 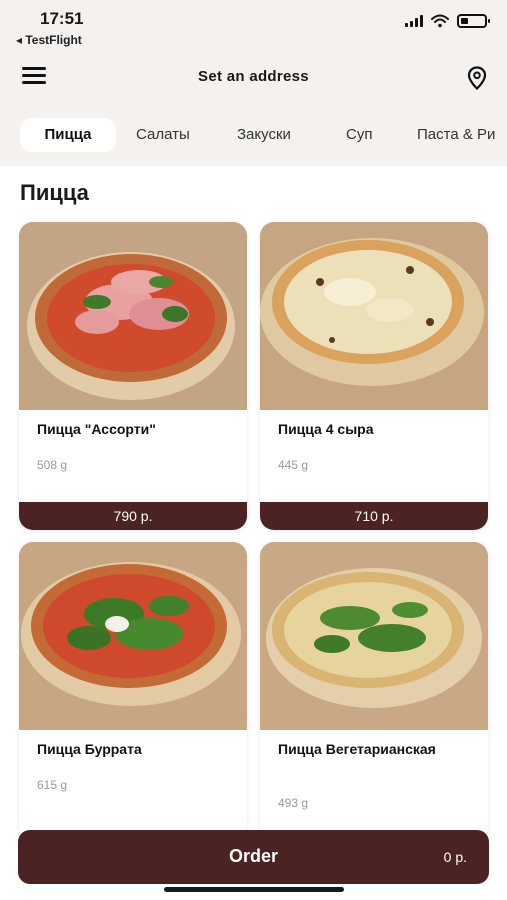 I want to click on product-card: Пицца Буррата 615 g, so click(x=133, y=692).